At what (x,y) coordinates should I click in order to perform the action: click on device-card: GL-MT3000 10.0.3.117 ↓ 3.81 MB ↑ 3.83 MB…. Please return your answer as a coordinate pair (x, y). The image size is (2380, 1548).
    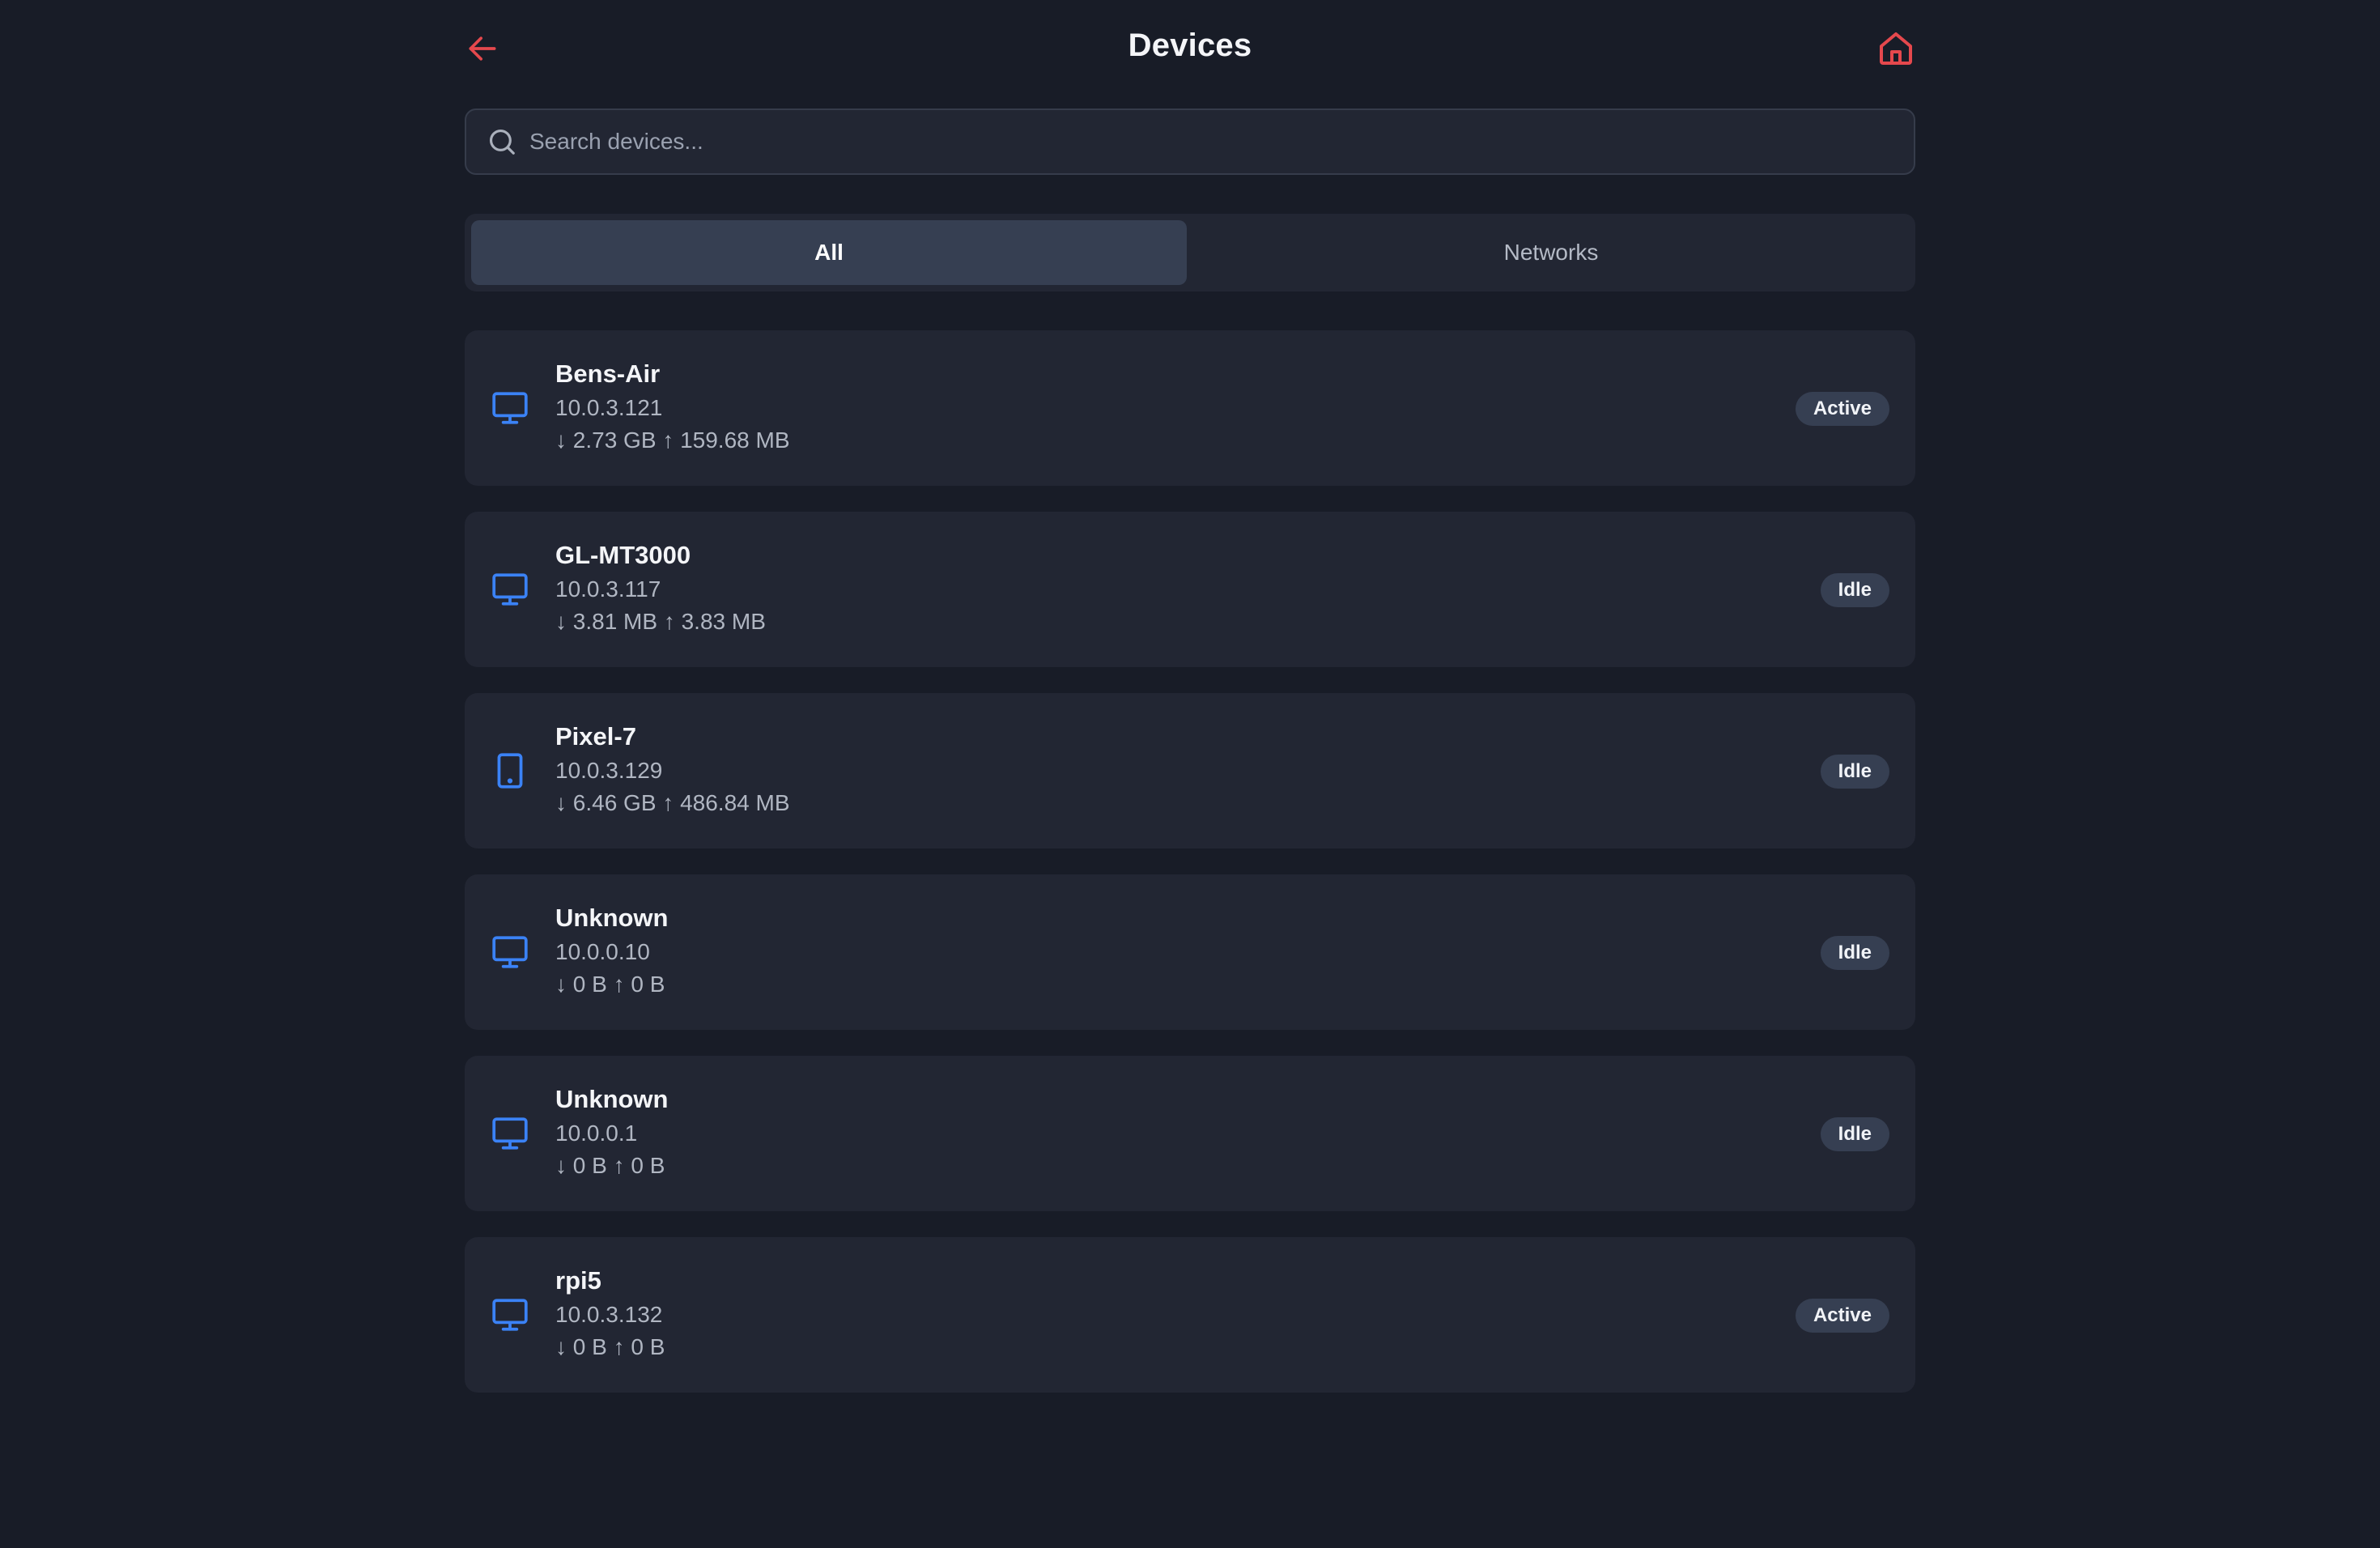
    Looking at the image, I should click on (1190, 589).